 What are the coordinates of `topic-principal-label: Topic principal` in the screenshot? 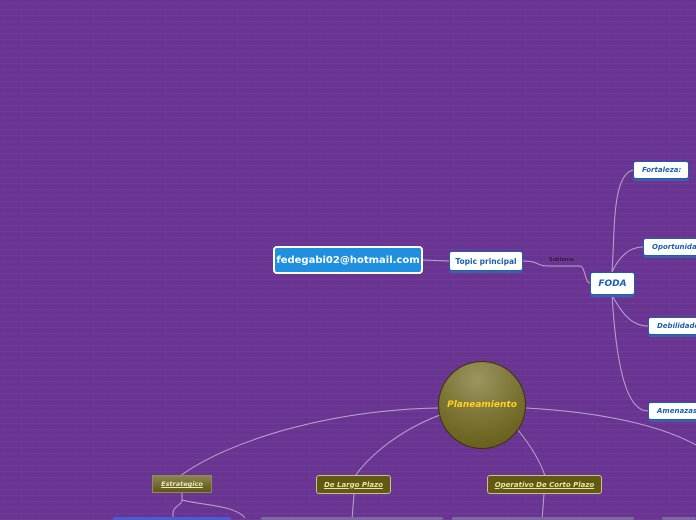 It's located at (486, 261).